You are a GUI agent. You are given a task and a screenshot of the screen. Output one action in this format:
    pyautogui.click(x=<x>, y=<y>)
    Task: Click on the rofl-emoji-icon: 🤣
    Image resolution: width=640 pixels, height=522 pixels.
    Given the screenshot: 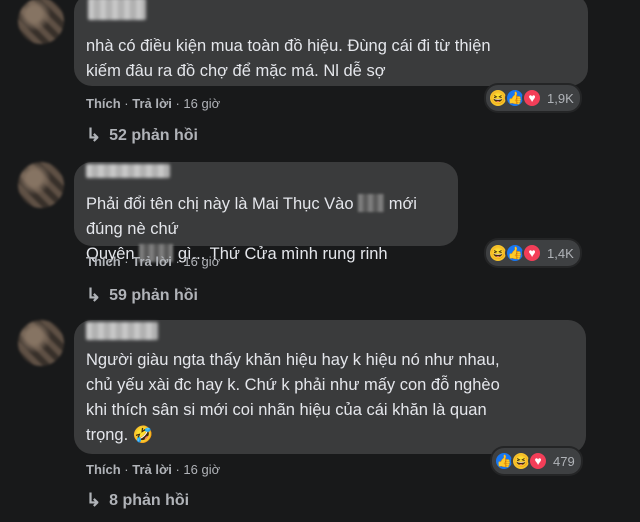 What is the action you would take?
    pyautogui.click(x=143, y=435)
    